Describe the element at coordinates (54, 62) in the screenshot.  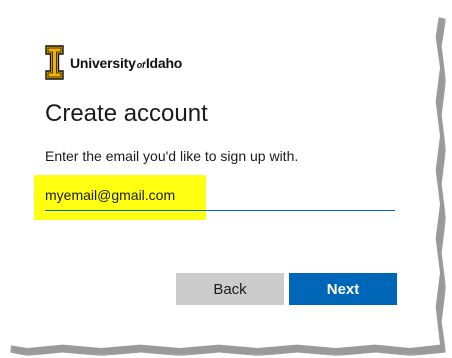
I see `university-of-idaho-i-logo-icon` at that location.